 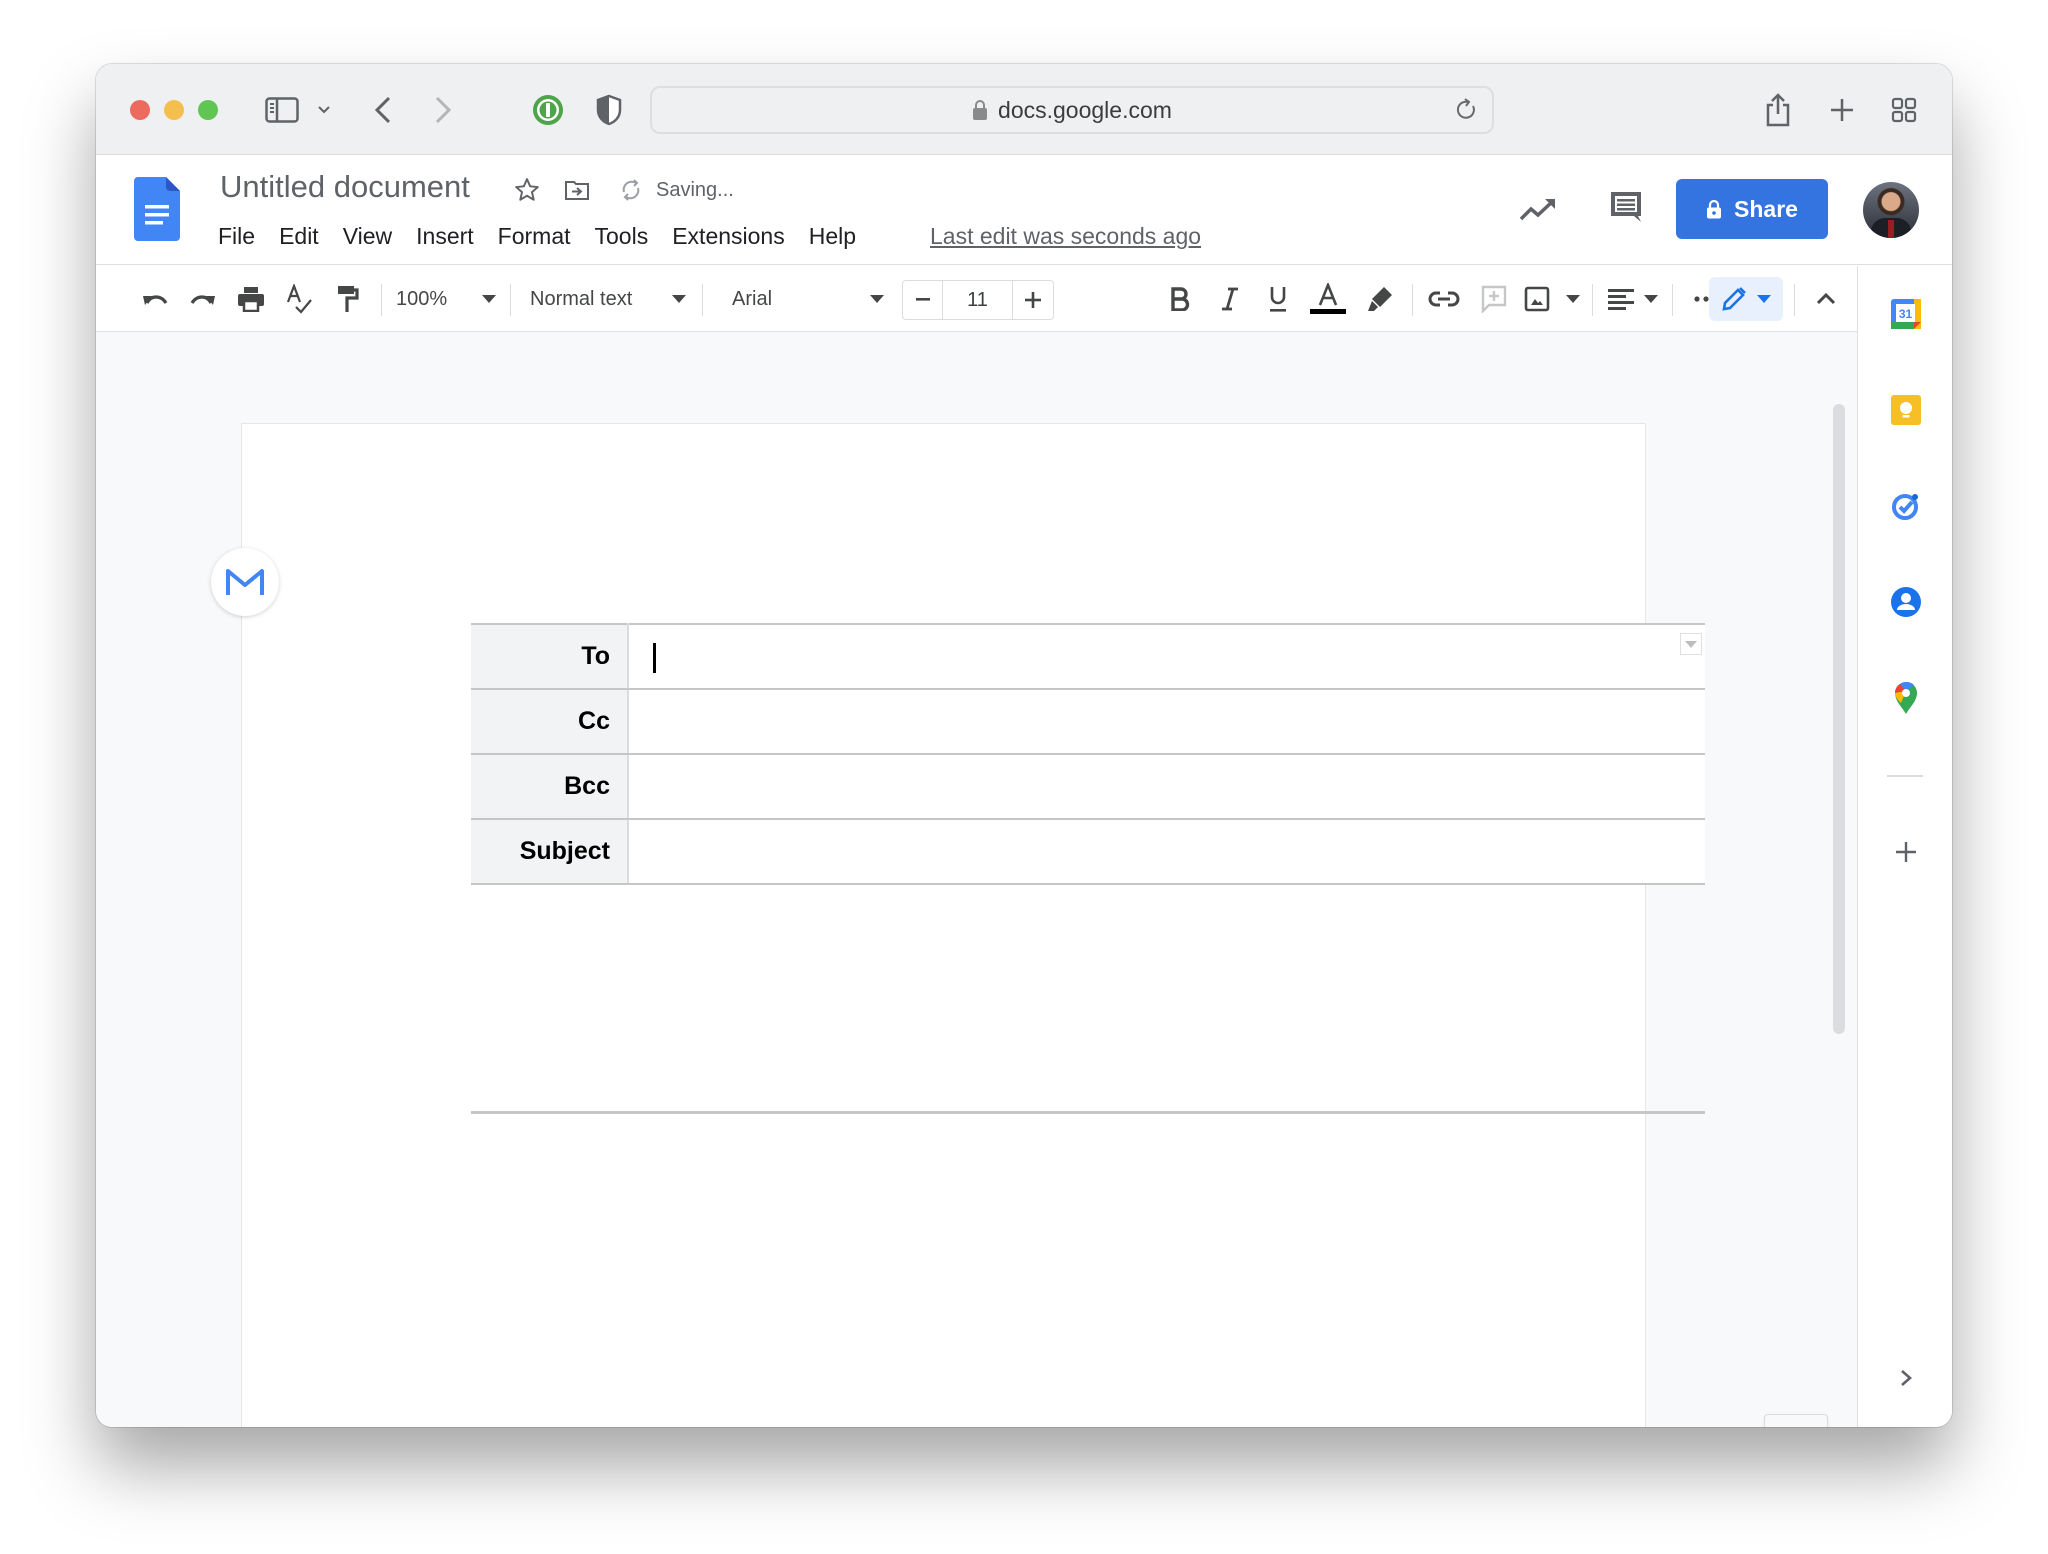 What do you see at coordinates (1842, 110) in the screenshot?
I see `new-tab-icon` at bounding box center [1842, 110].